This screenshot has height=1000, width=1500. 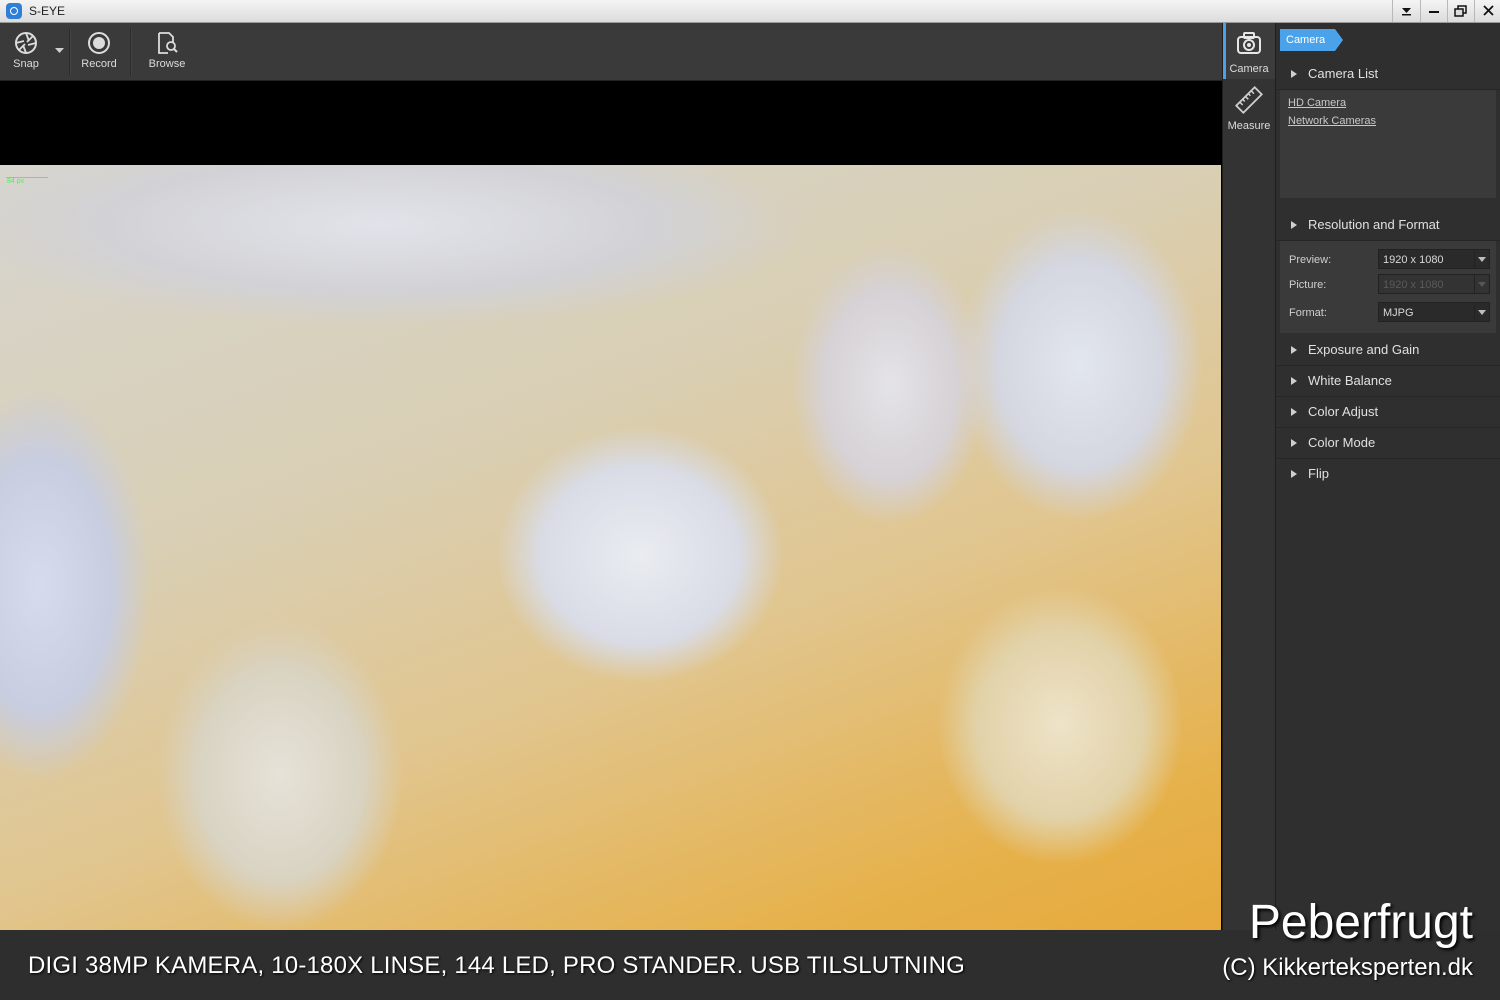 I want to click on snap-options-button, so click(x=60, y=51).